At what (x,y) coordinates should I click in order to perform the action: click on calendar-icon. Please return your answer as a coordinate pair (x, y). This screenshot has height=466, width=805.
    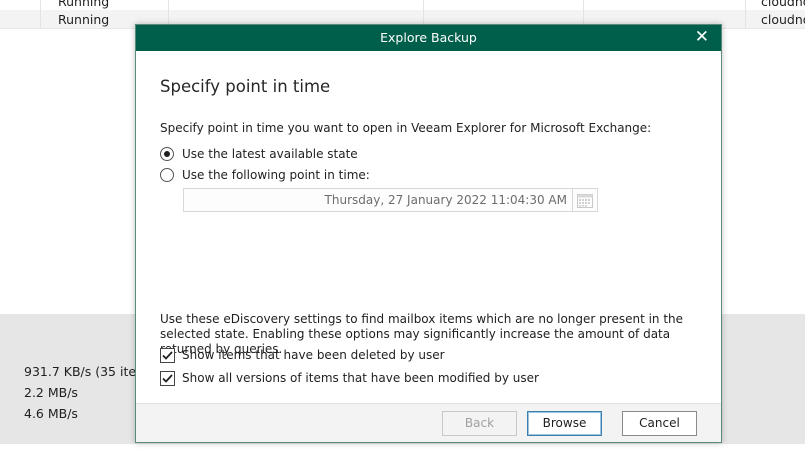
    Looking at the image, I should click on (584, 200).